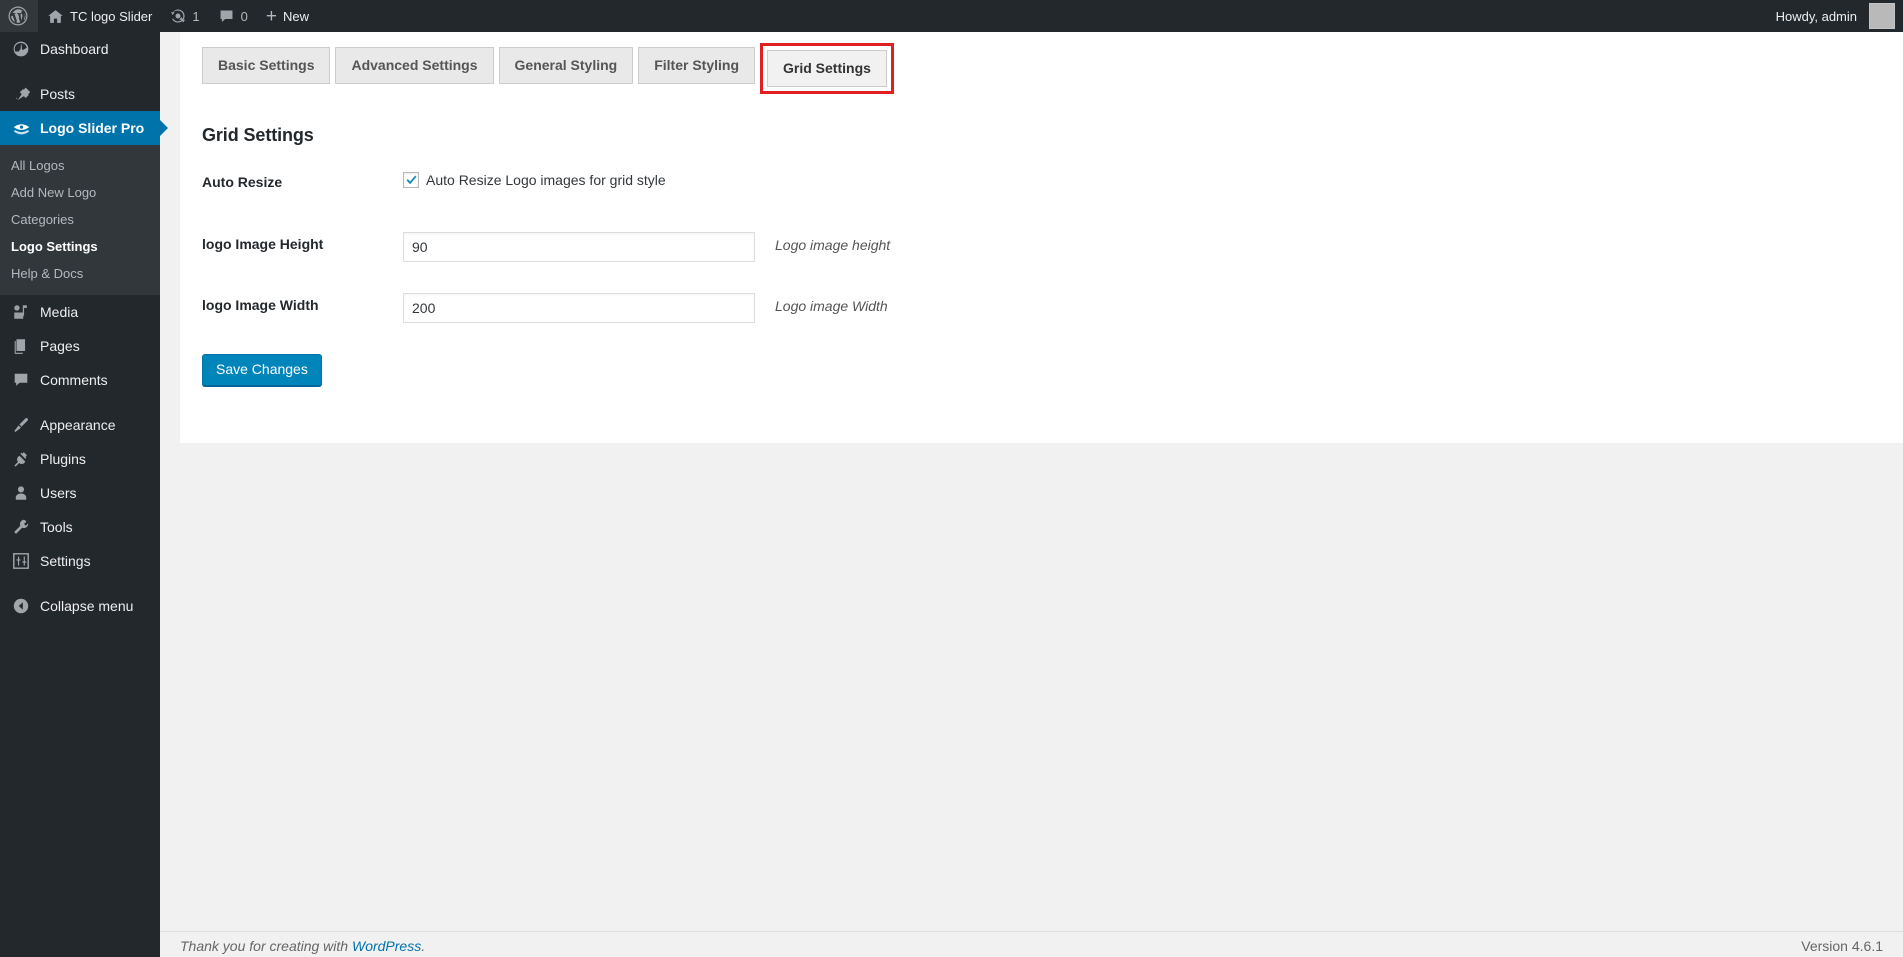 This screenshot has width=1903, height=957. I want to click on sidebar-collapse-label: Collapse menu, so click(87, 606).